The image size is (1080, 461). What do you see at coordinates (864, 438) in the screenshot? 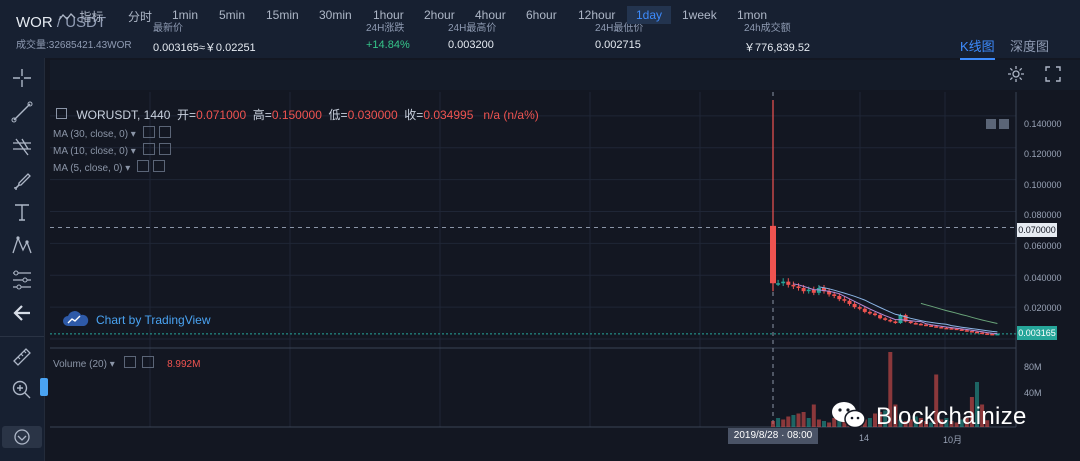
I see `time-tick: 14` at bounding box center [864, 438].